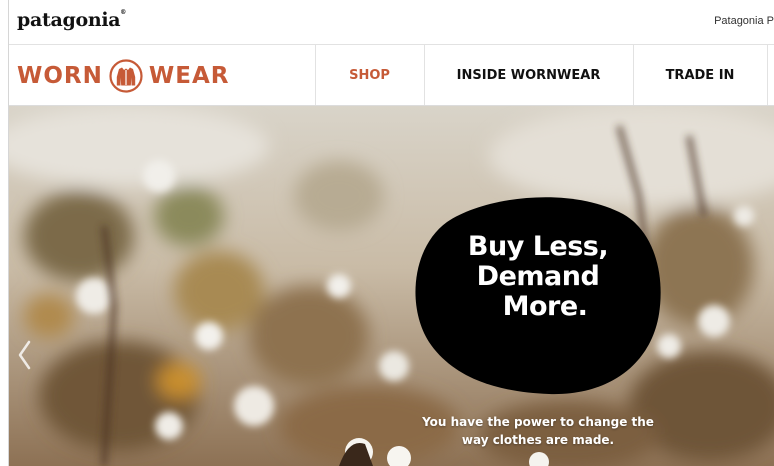 The height and width of the screenshot is (466, 774). I want to click on caption-line-1: You have the power to change the, so click(538, 422).